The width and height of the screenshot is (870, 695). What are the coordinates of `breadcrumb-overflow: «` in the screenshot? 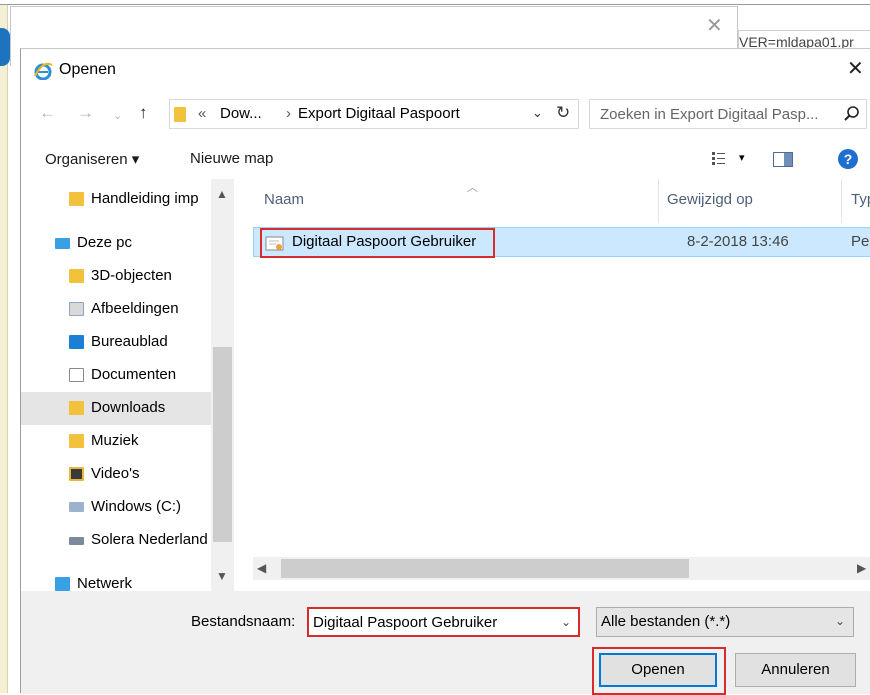 It's located at (202, 113).